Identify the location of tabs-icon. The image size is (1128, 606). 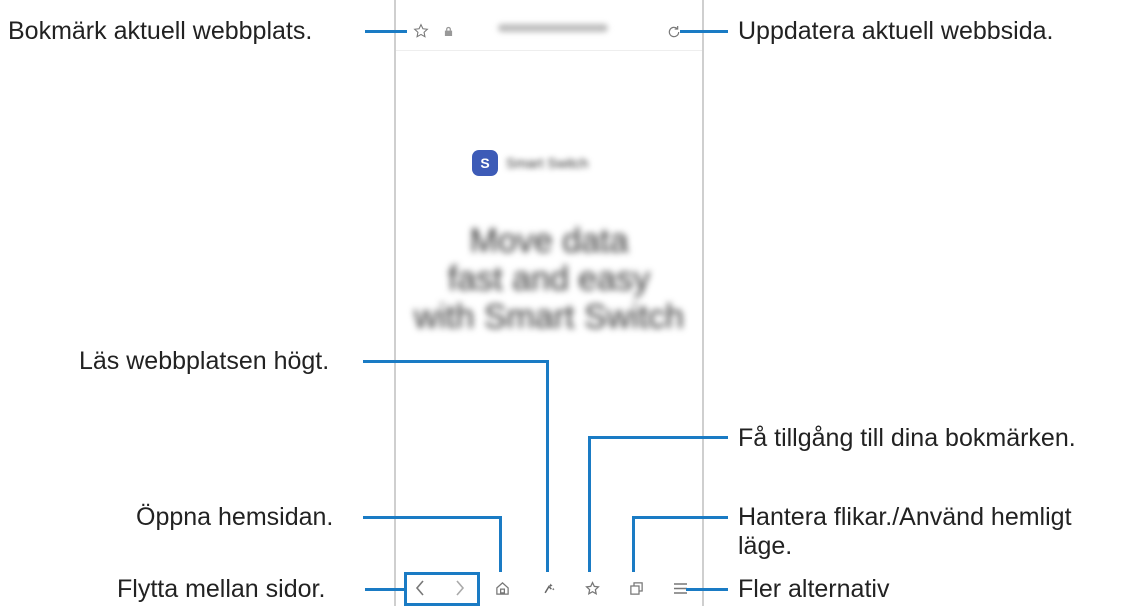
(636, 588).